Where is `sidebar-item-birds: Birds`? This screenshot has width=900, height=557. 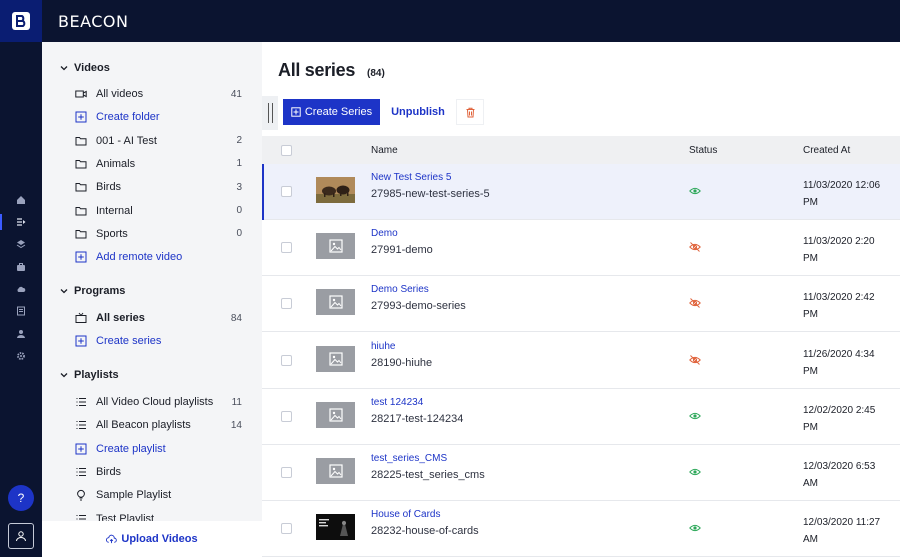 sidebar-item-birds: Birds is located at coordinates (158, 472).